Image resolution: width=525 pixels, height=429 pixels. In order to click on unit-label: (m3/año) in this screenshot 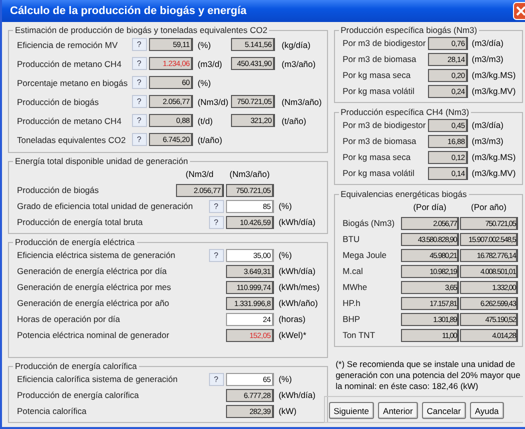, I will do `click(298, 63)`.